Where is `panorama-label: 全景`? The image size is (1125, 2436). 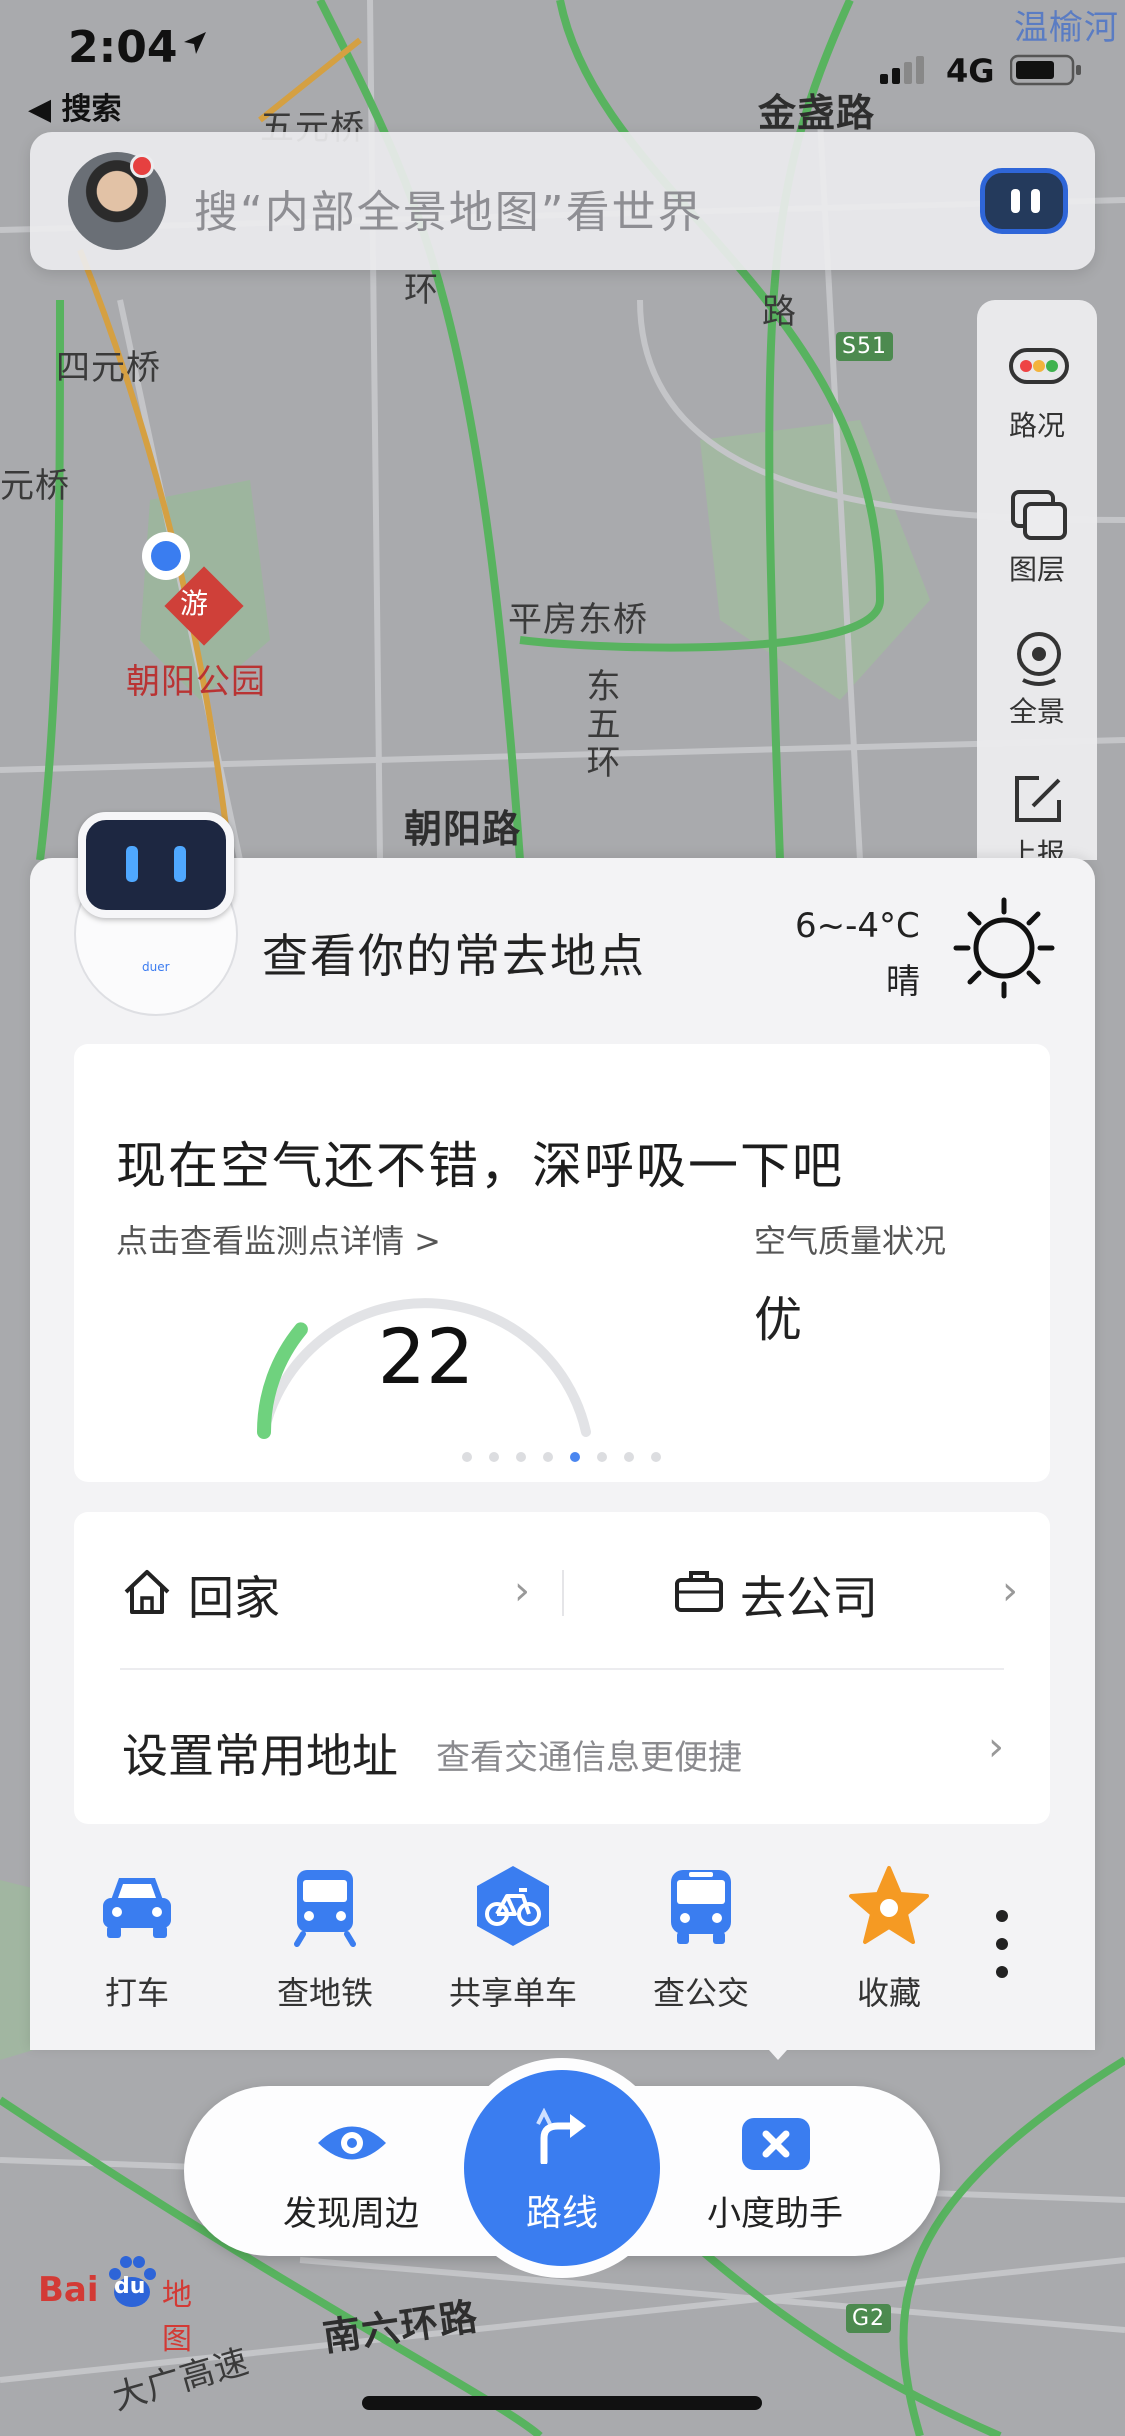 panorama-label: 全景 is located at coordinates (1036, 711).